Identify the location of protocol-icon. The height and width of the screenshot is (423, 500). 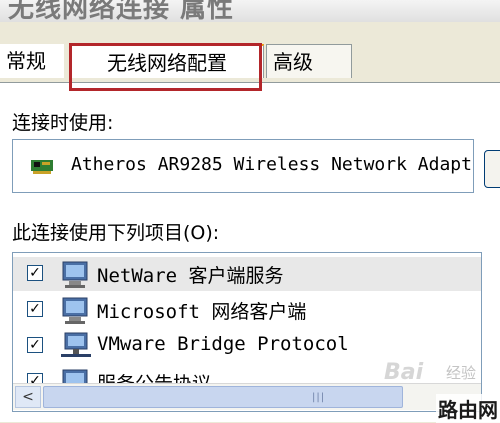
(76, 344).